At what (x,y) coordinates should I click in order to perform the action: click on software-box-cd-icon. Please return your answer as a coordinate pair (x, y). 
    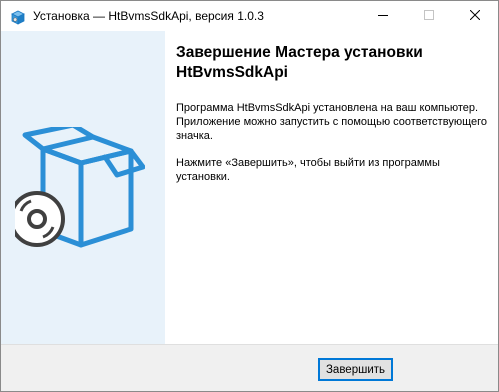
    Looking at the image, I should click on (77, 192).